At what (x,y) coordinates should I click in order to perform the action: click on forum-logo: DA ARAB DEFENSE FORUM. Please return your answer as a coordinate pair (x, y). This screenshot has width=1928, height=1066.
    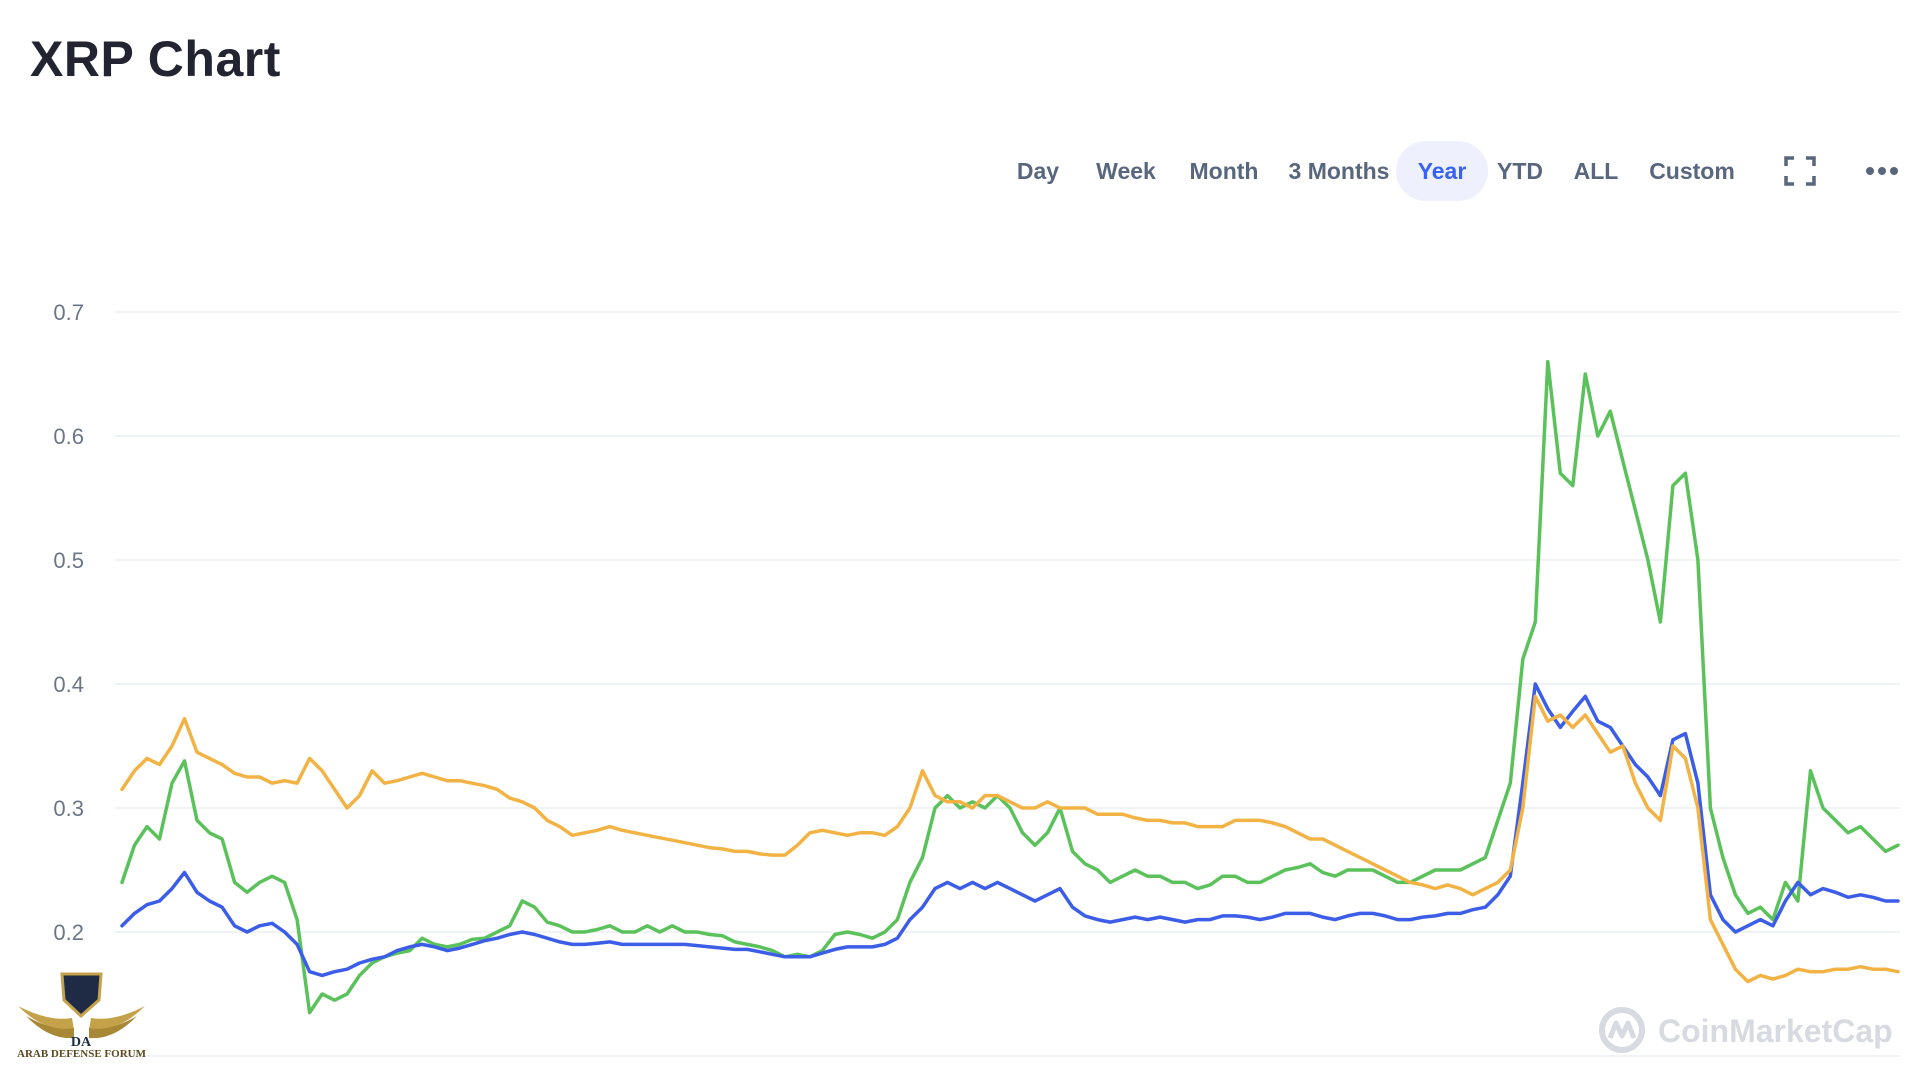
    Looking at the image, I should click on (81, 1018).